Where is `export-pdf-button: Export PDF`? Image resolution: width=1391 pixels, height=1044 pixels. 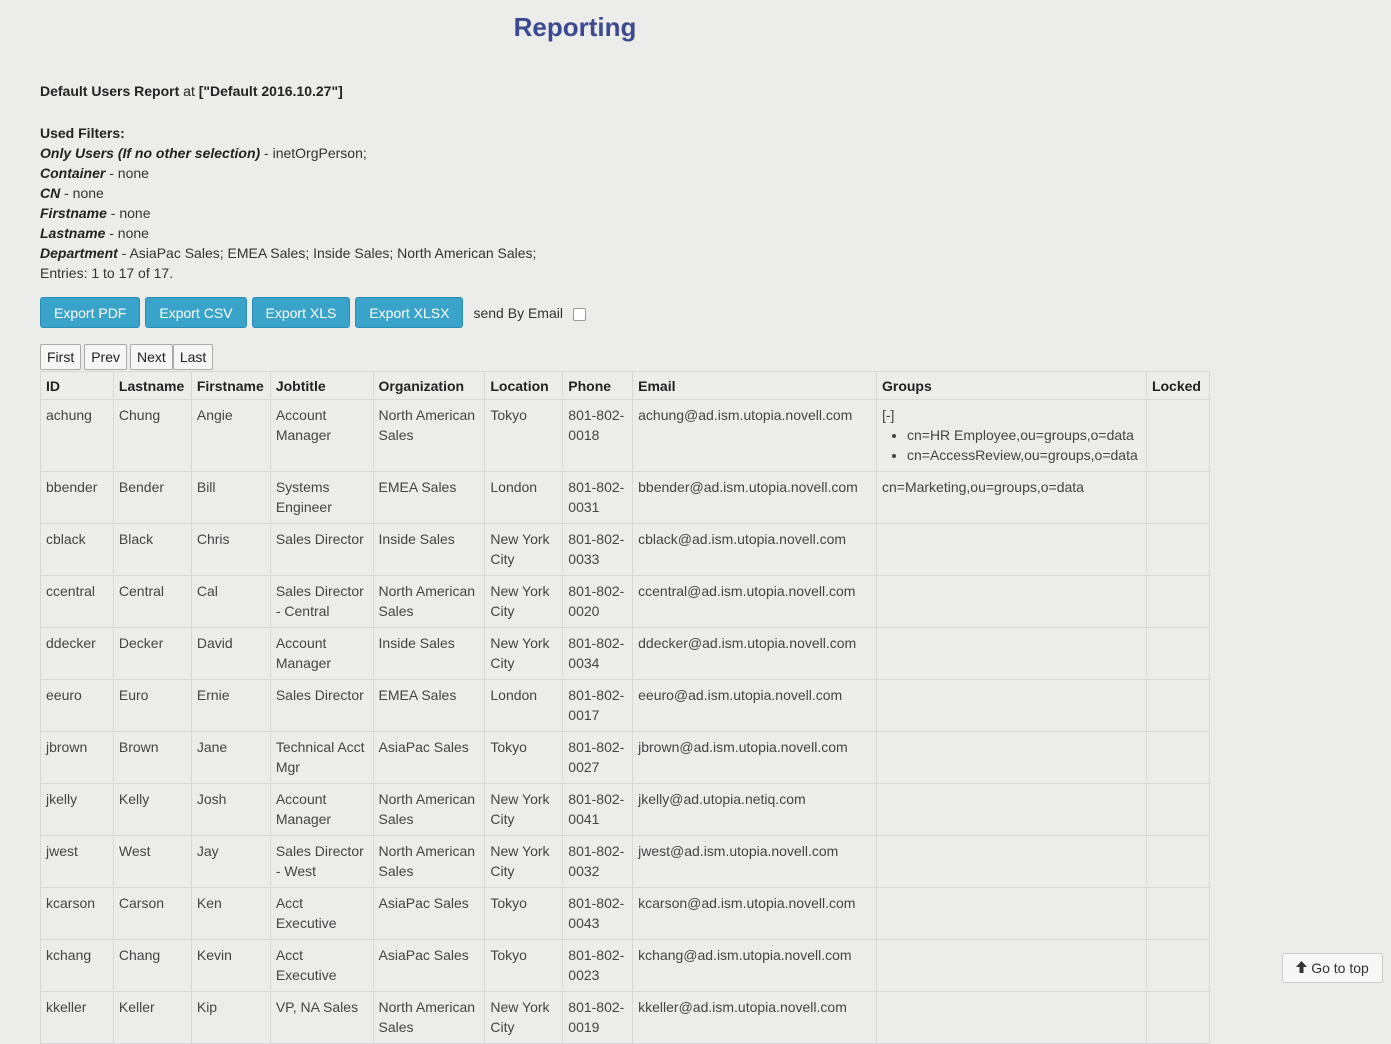 export-pdf-button: Export PDF is located at coordinates (90, 312).